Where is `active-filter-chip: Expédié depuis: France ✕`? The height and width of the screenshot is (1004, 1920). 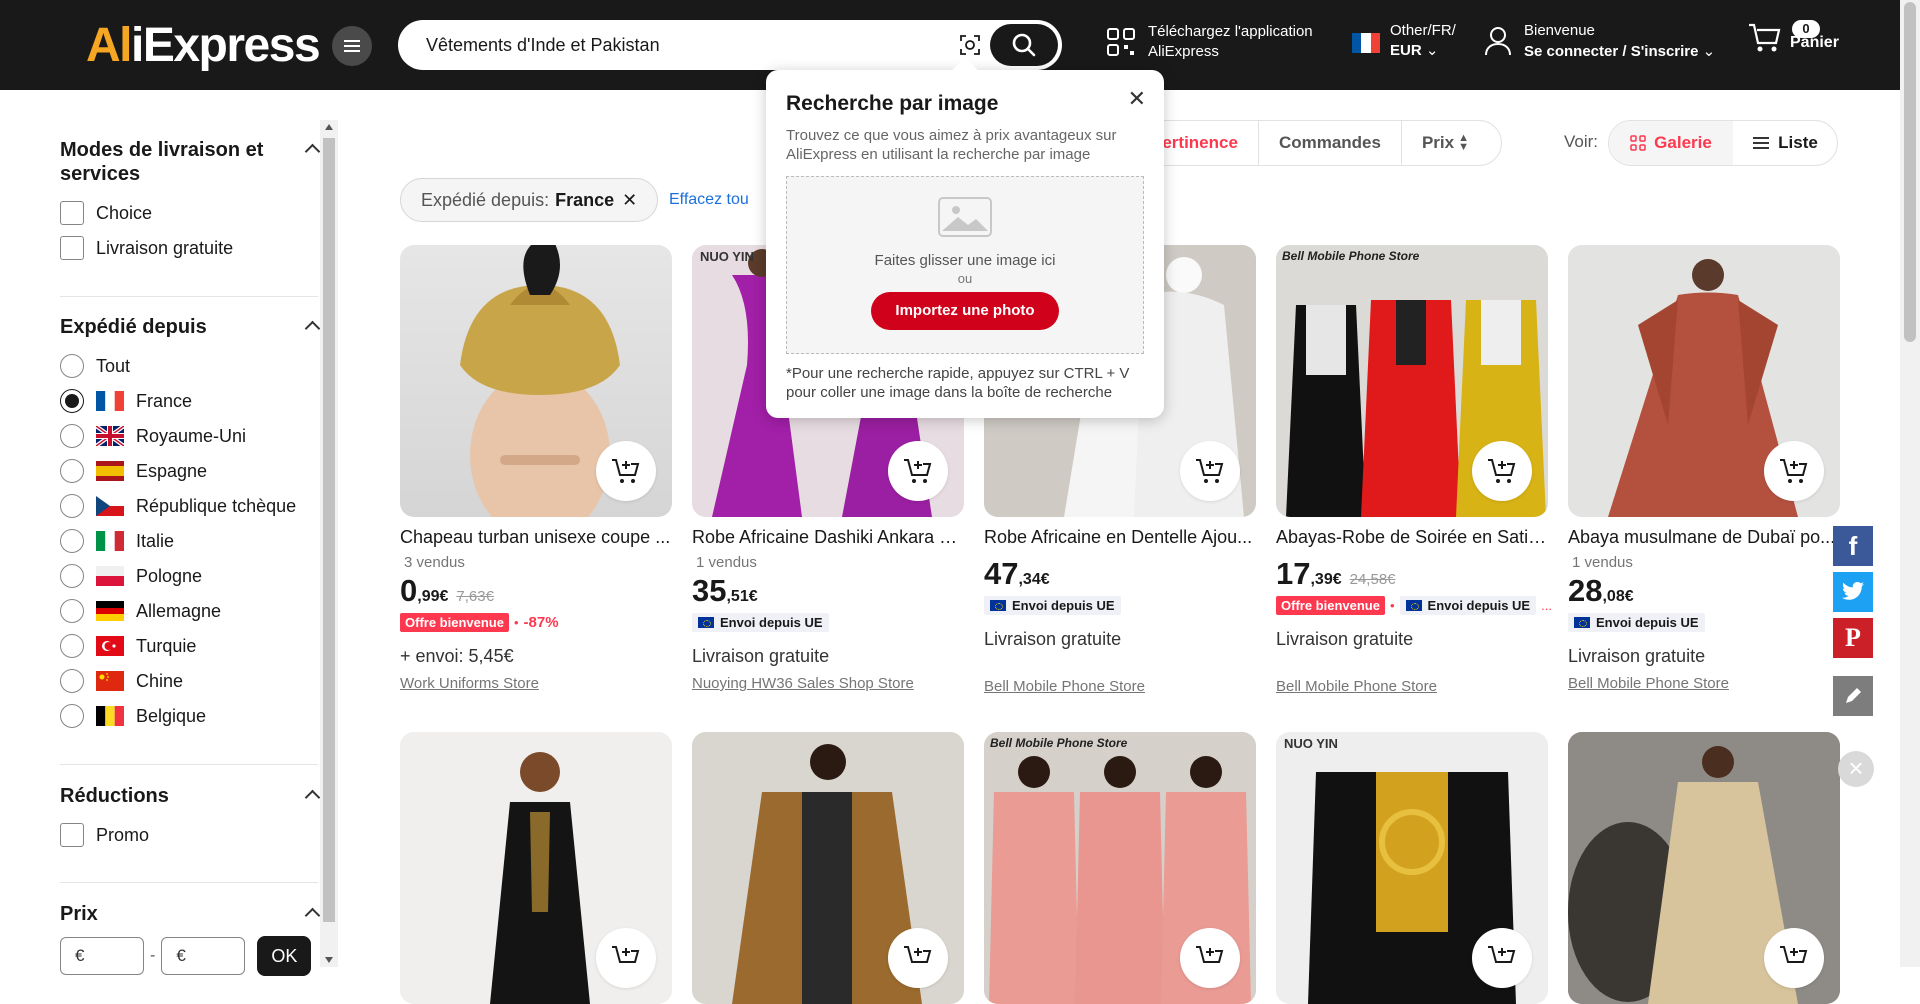 active-filter-chip: Expédié depuis: France ✕ is located at coordinates (529, 200).